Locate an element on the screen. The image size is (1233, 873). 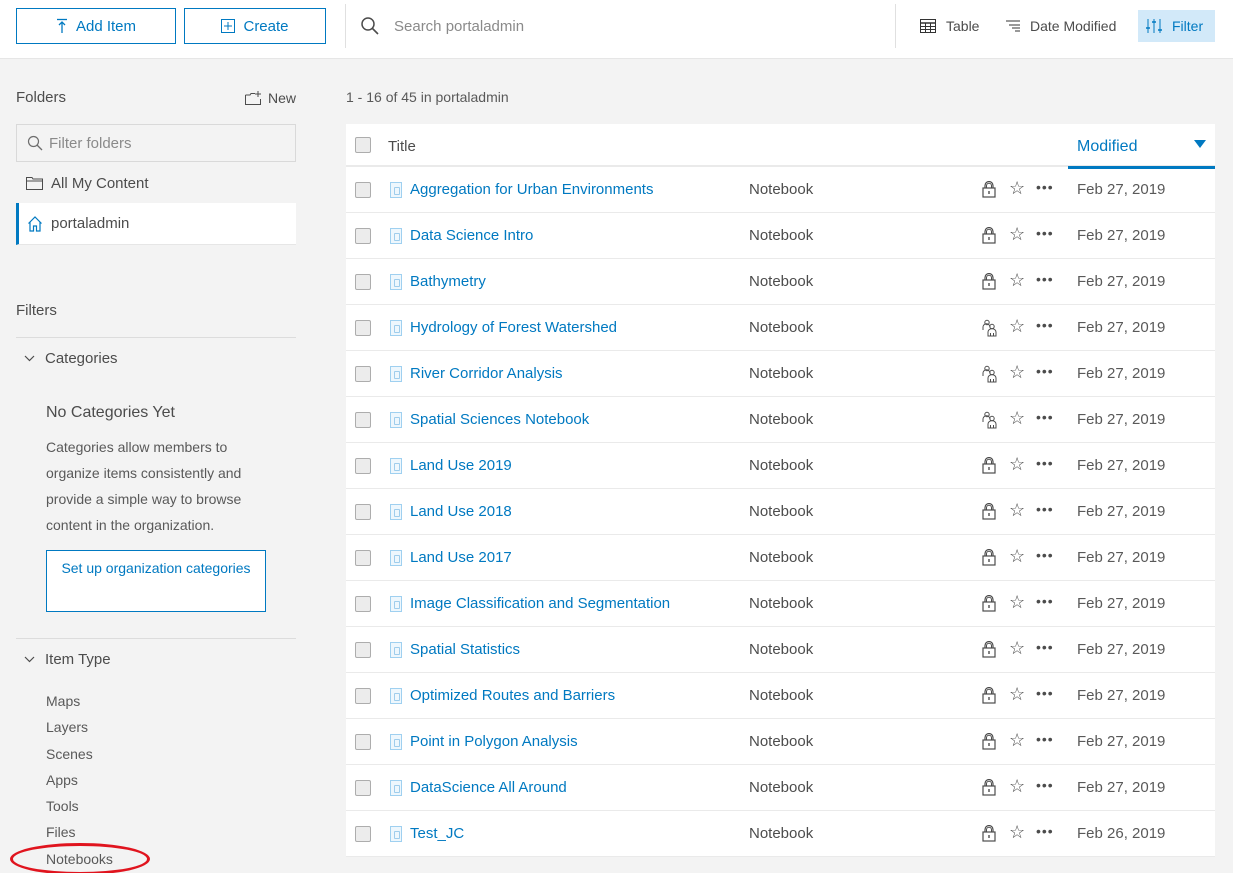
modified-label: Modified is located at coordinates (1107, 146).